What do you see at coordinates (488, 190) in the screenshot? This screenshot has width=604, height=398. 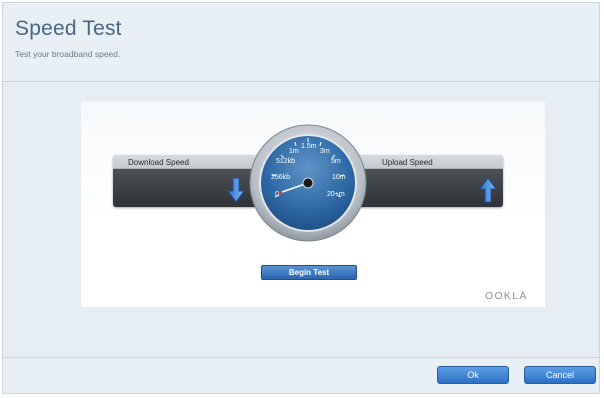 I see `arrow-up-icon` at bounding box center [488, 190].